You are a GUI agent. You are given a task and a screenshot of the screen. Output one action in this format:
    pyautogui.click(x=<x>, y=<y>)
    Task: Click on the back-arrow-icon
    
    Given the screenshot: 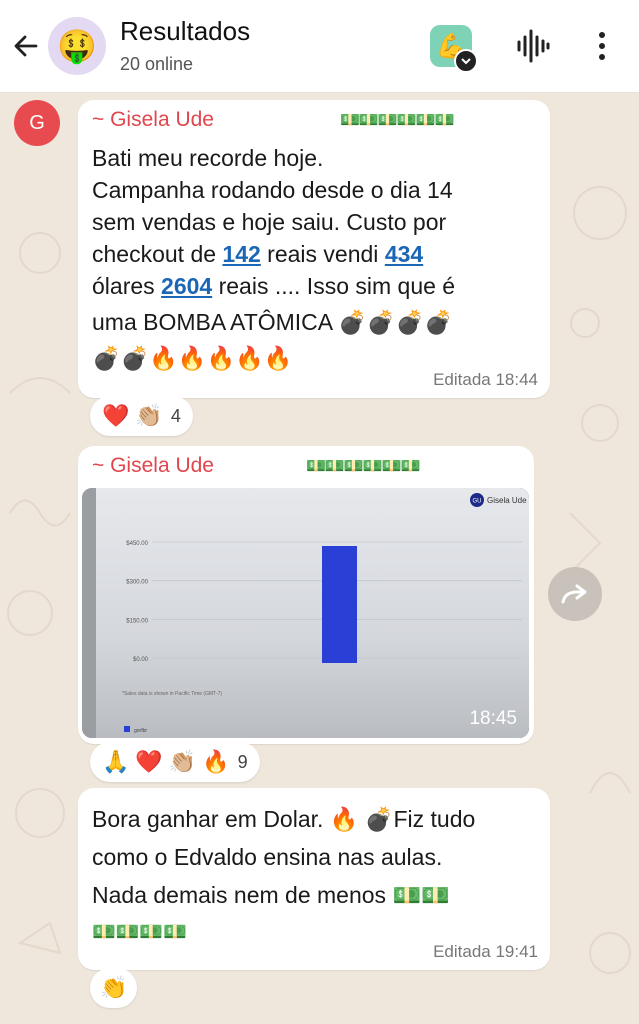 What is the action you would take?
    pyautogui.click(x=26, y=46)
    